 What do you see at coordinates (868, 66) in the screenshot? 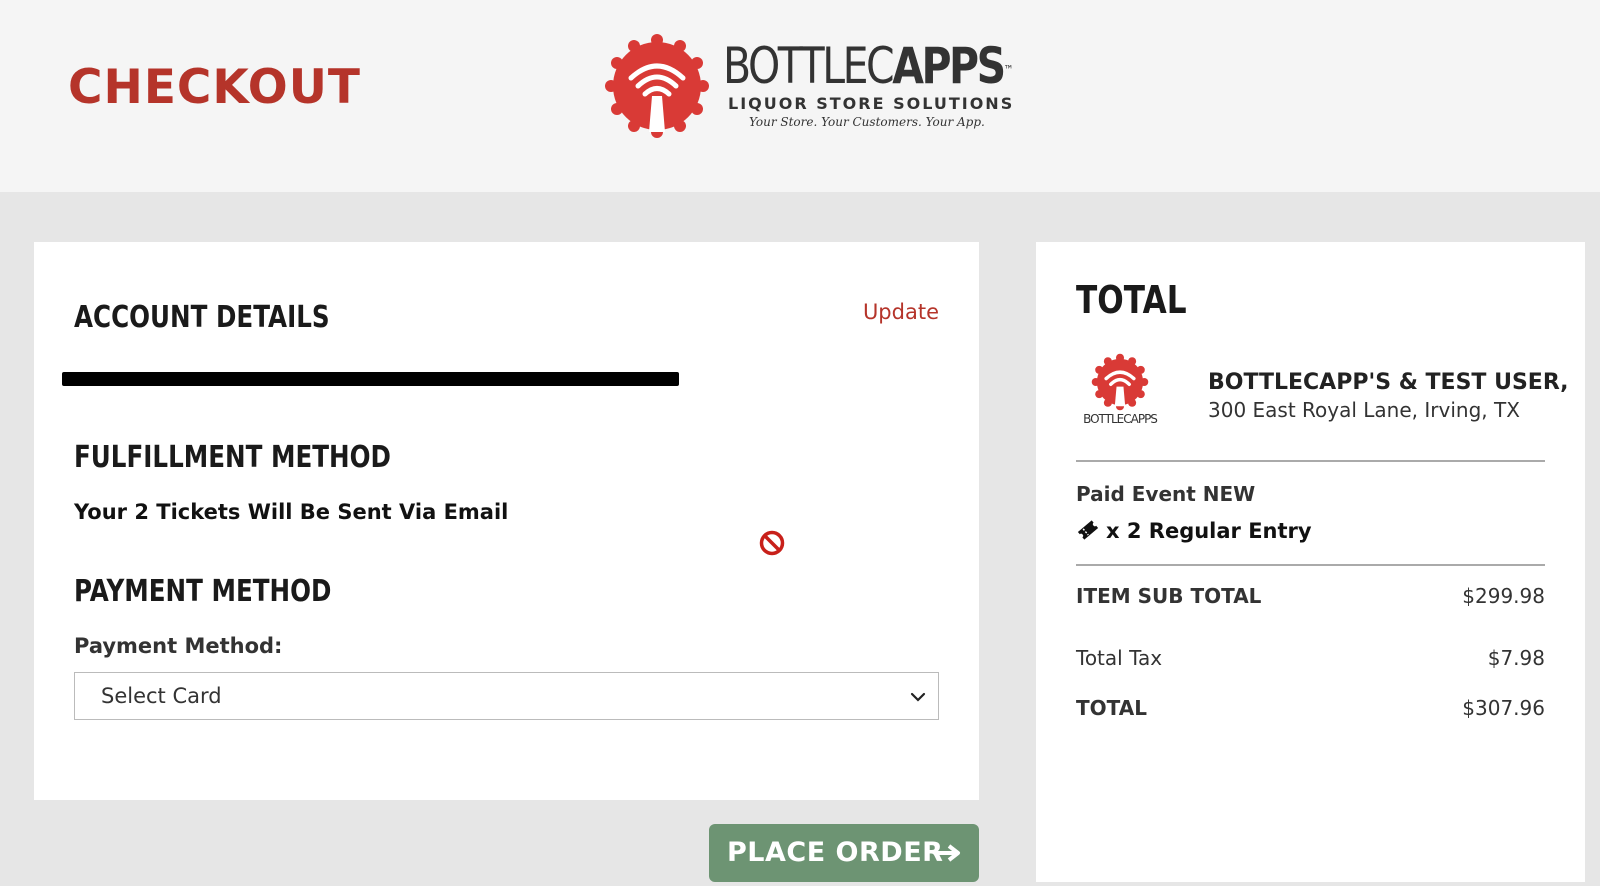
I see `logo-wordmark: BOTTLECAPPS™` at bounding box center [868, 66].